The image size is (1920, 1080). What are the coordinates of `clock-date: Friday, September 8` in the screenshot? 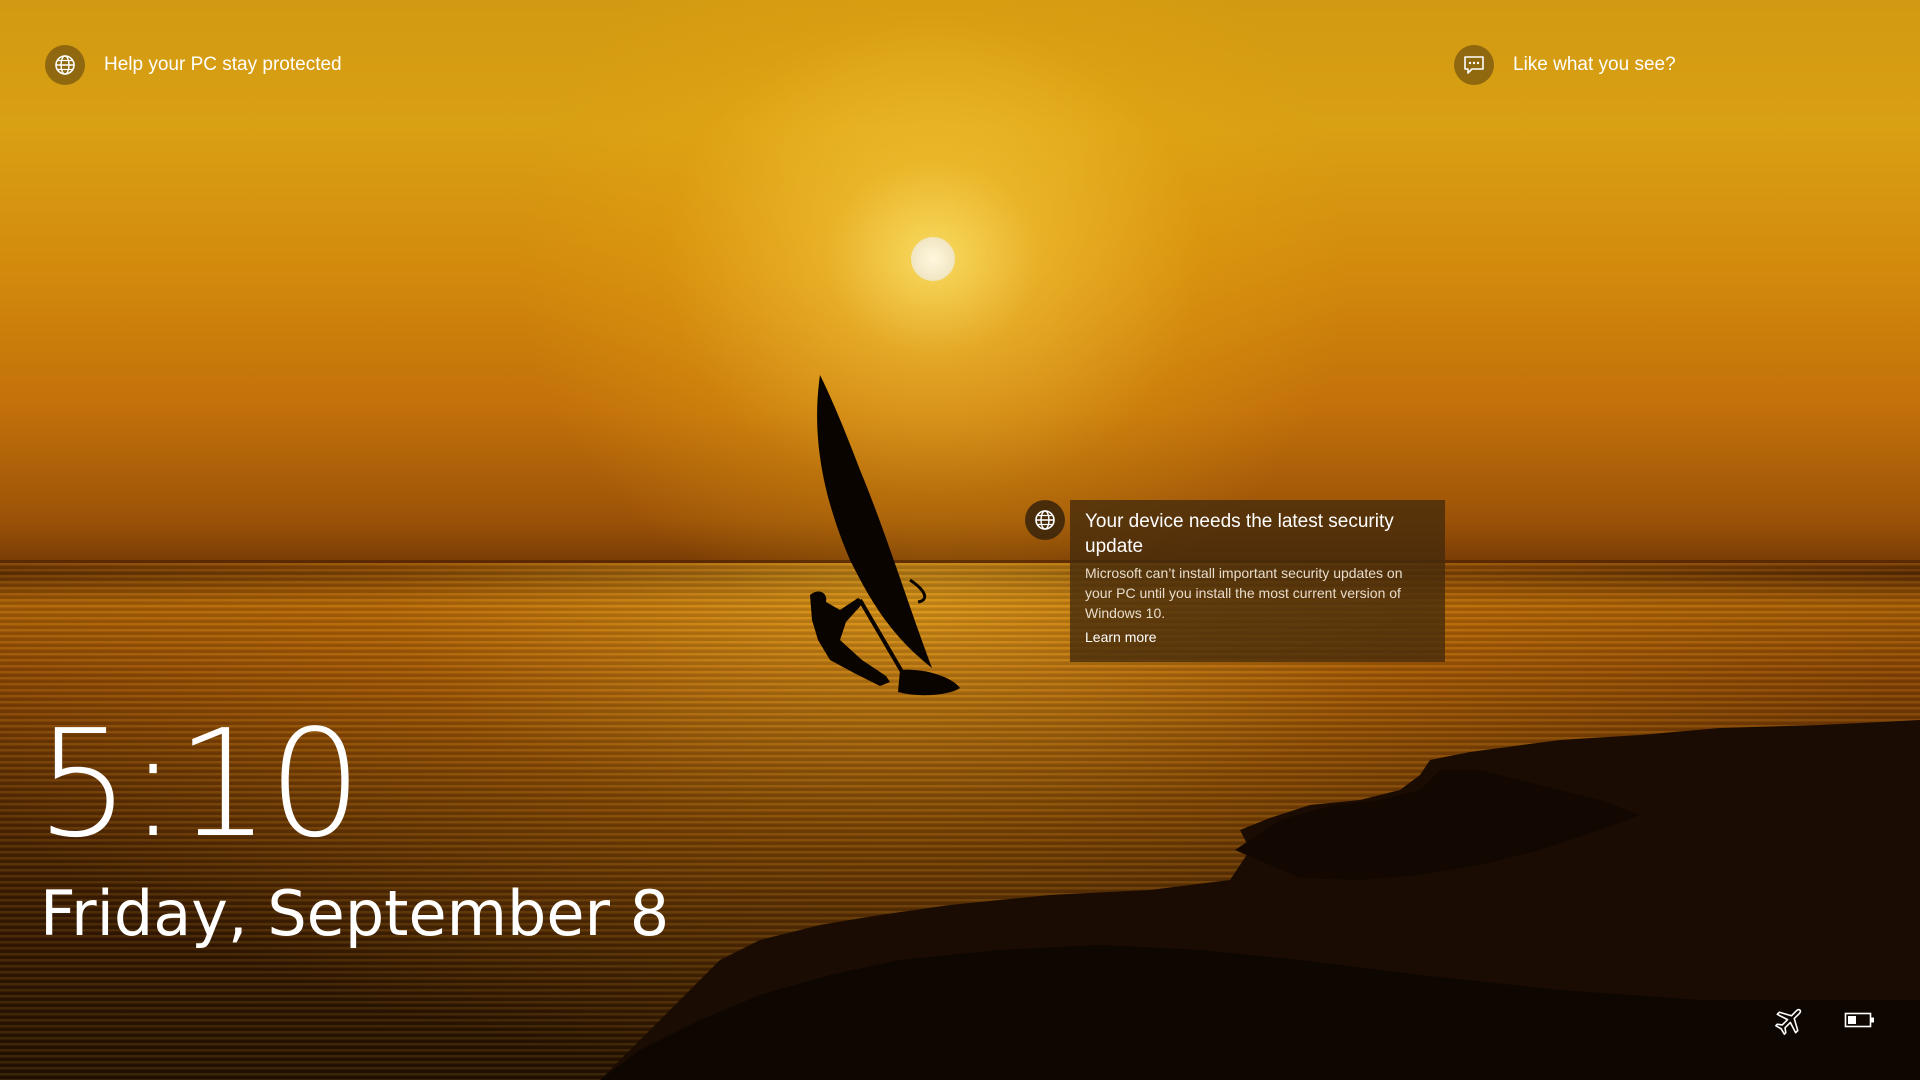 It's located at (355, 913).